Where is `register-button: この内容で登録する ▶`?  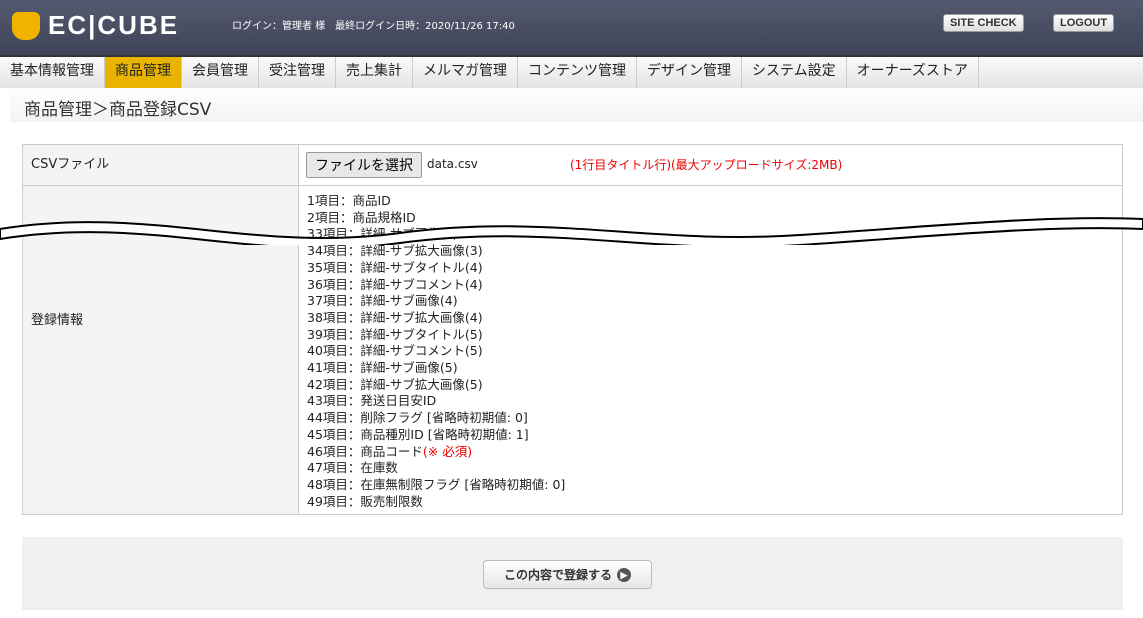
register-button: この内容で登録する ▶ is located at coordinates (567, 574).